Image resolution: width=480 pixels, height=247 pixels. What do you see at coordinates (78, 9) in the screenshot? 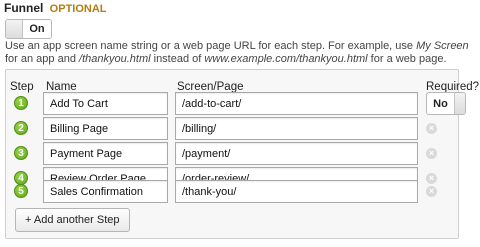
I see `optional-label: OPTIONAL` at bounding box center [78, 9].